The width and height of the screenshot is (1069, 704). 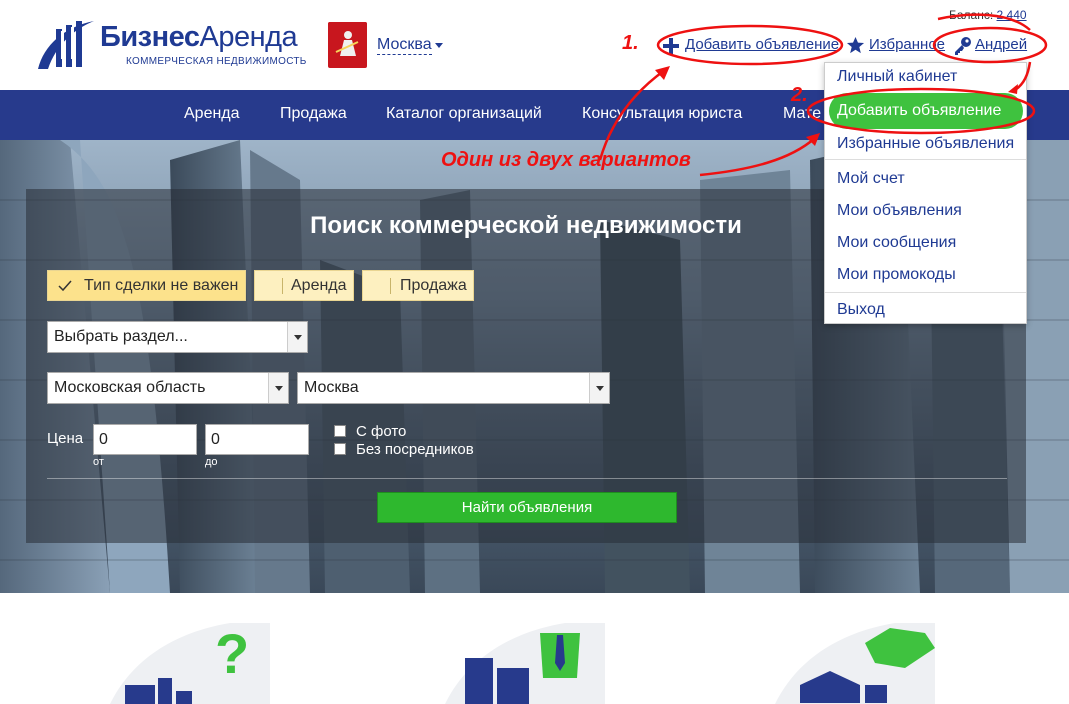 What do you see at coordinates (527, 478) in the screenshot?
I see `panel-divider` at bounding box center [527, 478].